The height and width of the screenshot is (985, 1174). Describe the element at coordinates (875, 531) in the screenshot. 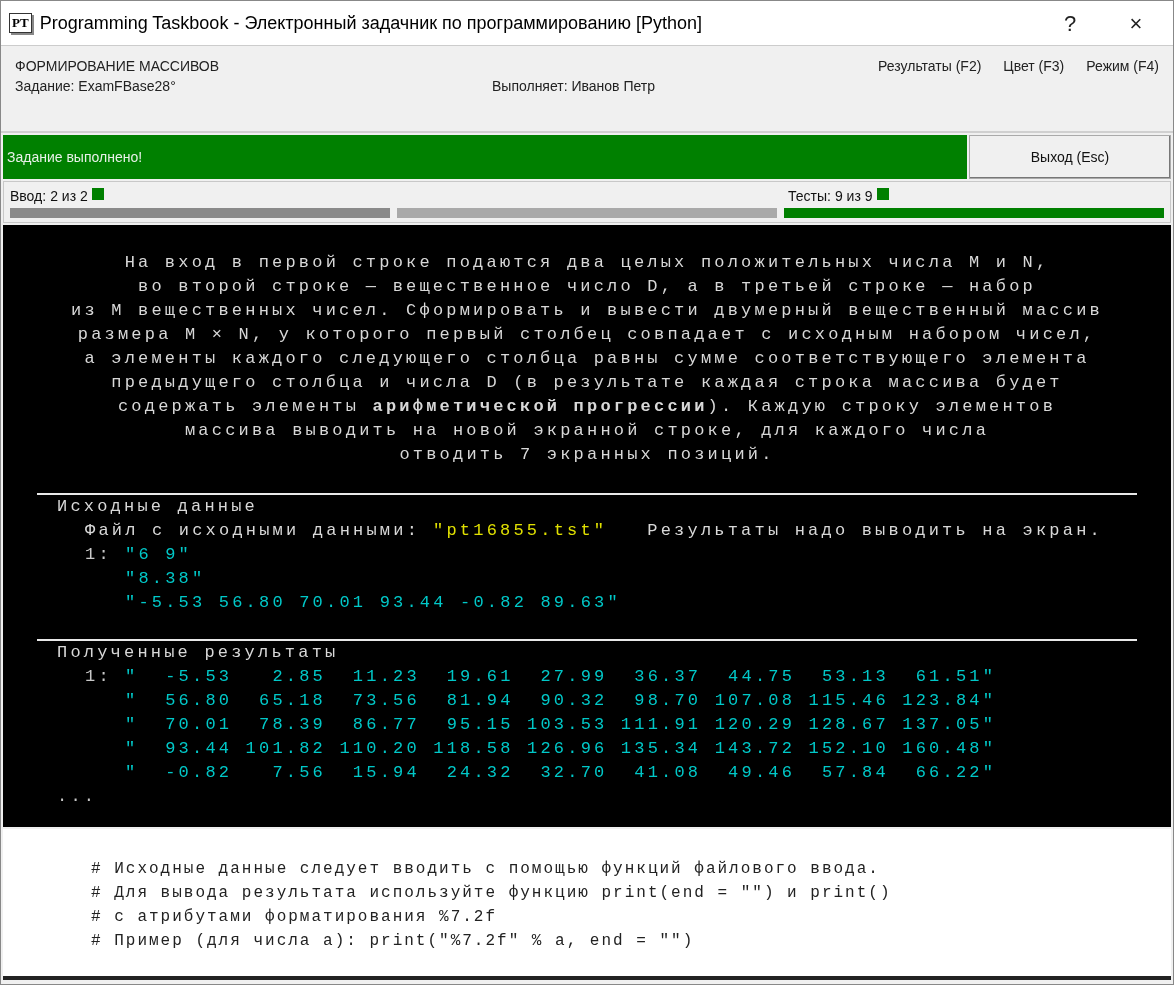

I see `output-note: Результаты надо выводить на экран.` at that location.